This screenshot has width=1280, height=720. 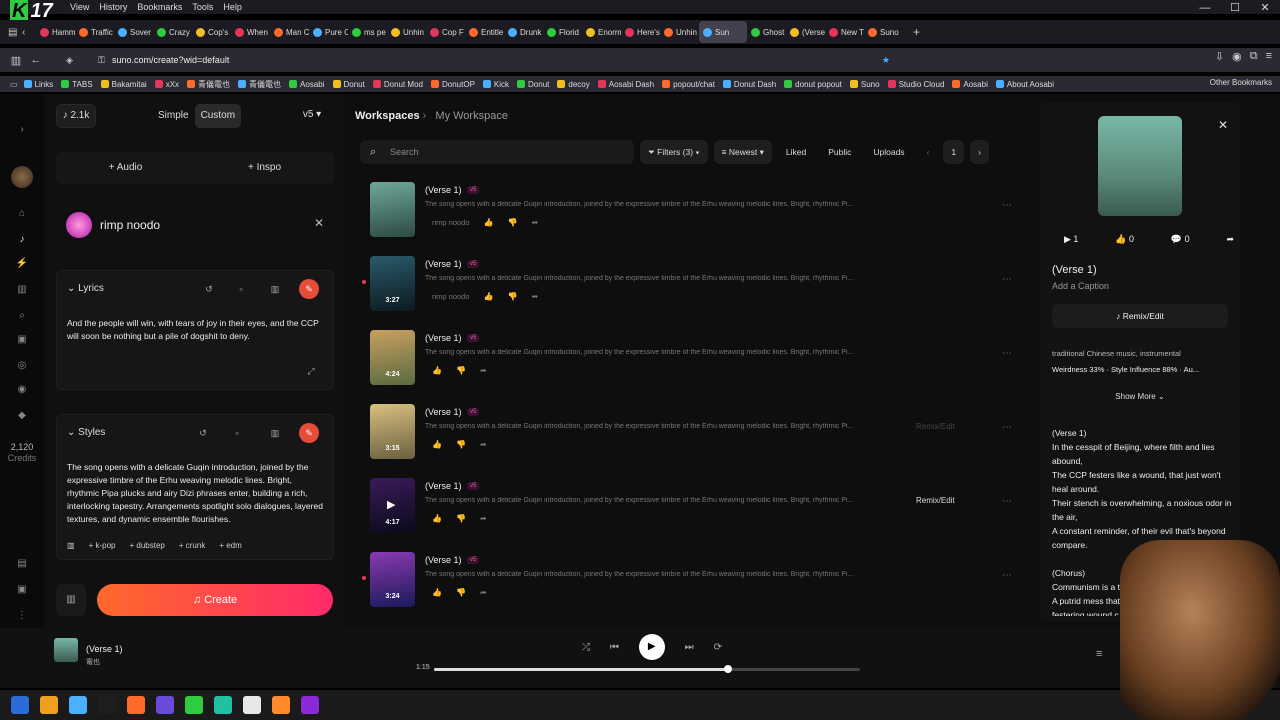 What do you see at coordinates (614, 647) in the screenshot?
I see `previous-icon: ⏮` at bounding box center [614, 647].